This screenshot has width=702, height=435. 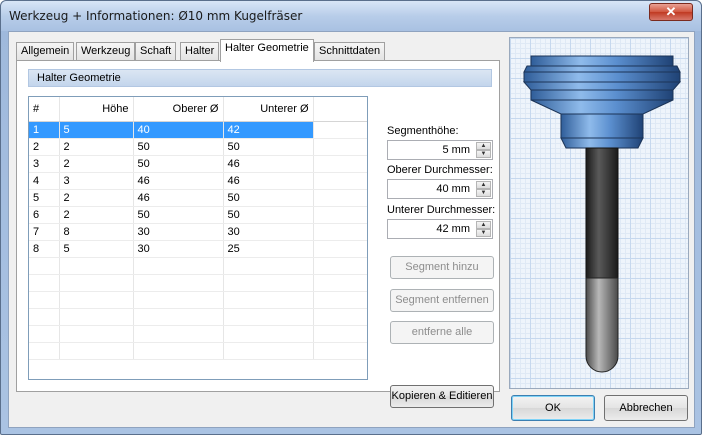 I want to click on tab-werkzeug: Werkzeug, so click(x=106, y=51).